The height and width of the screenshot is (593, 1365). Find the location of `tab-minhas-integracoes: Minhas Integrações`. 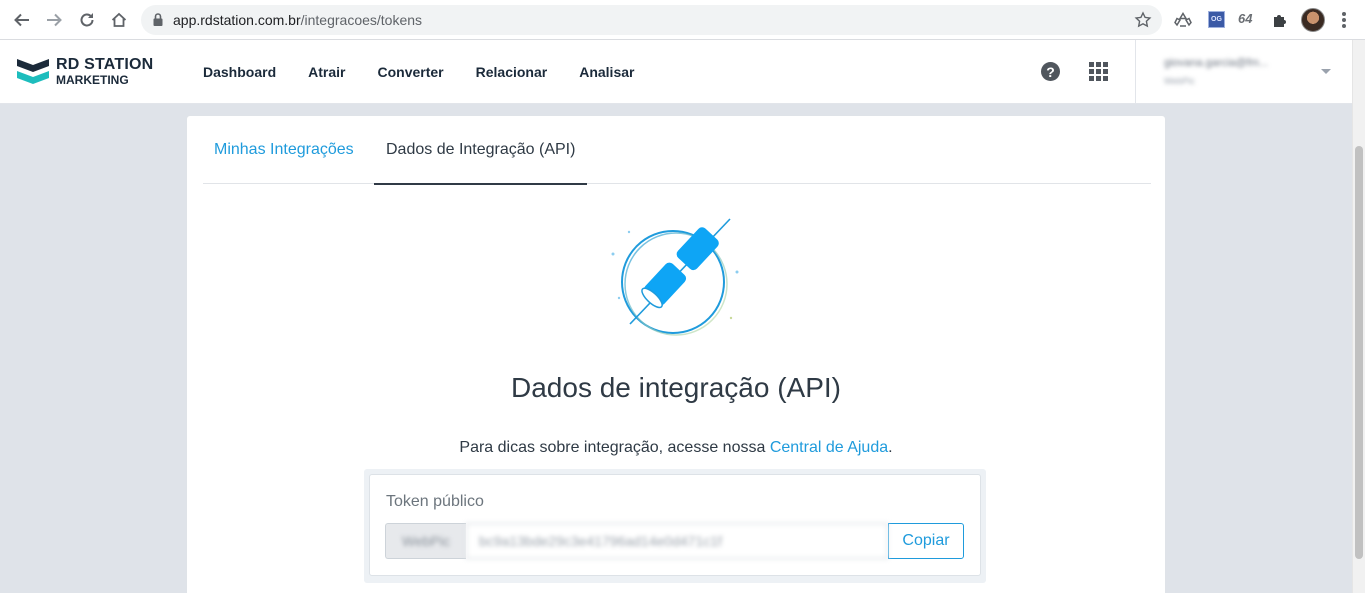

tab-minhas-integracoes: Minhas Integrações is located at coordinates (284, 150).